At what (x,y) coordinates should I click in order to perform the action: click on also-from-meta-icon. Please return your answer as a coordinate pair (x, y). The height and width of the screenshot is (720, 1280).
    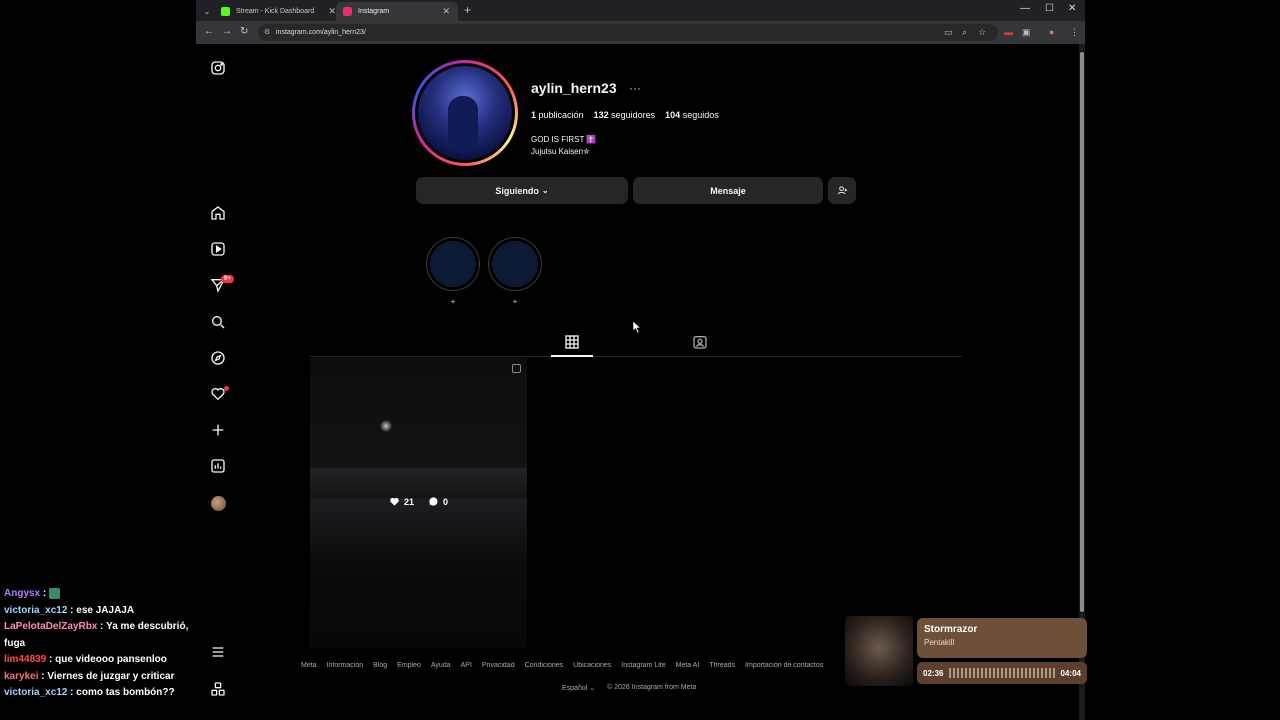
    Looking at the image, I should click on (218, 689).